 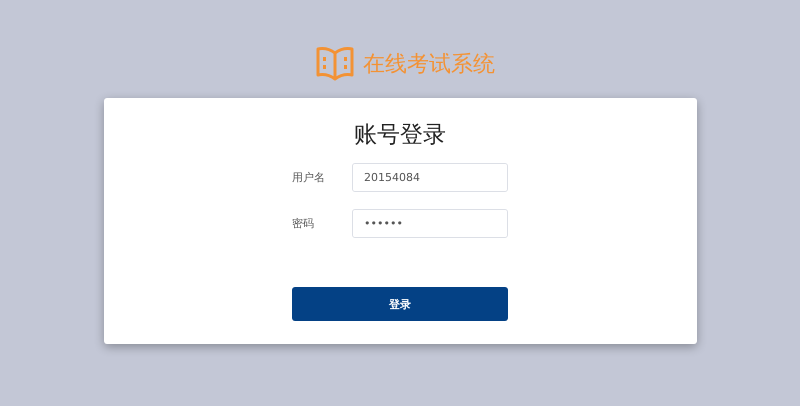 I want to click on input-field: 20154084, so click(x=430, y=177).